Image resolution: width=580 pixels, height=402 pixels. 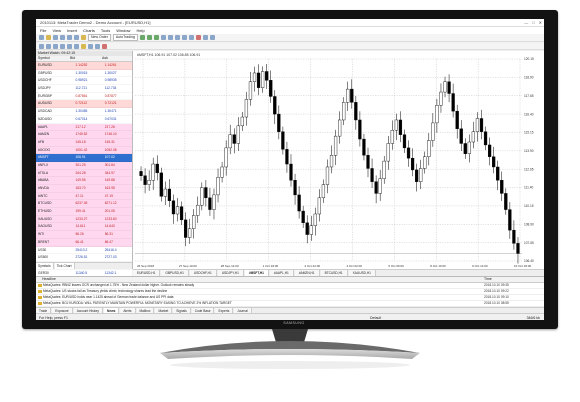 I want to click on autotrading-button: AutoTrading, so click(x=125, y=37).